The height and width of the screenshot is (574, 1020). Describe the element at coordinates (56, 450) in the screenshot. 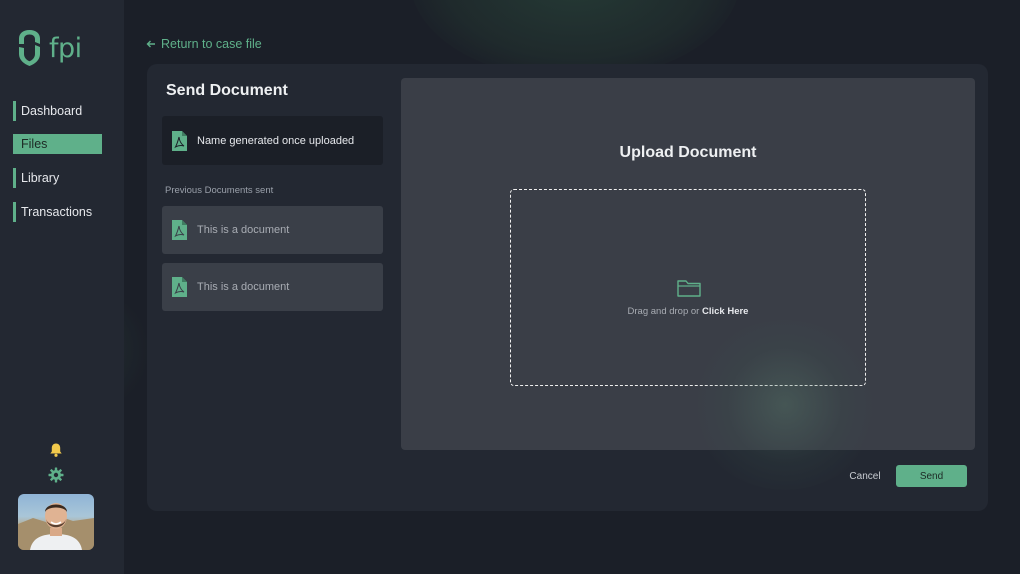

I see `bell-icon` at that location.